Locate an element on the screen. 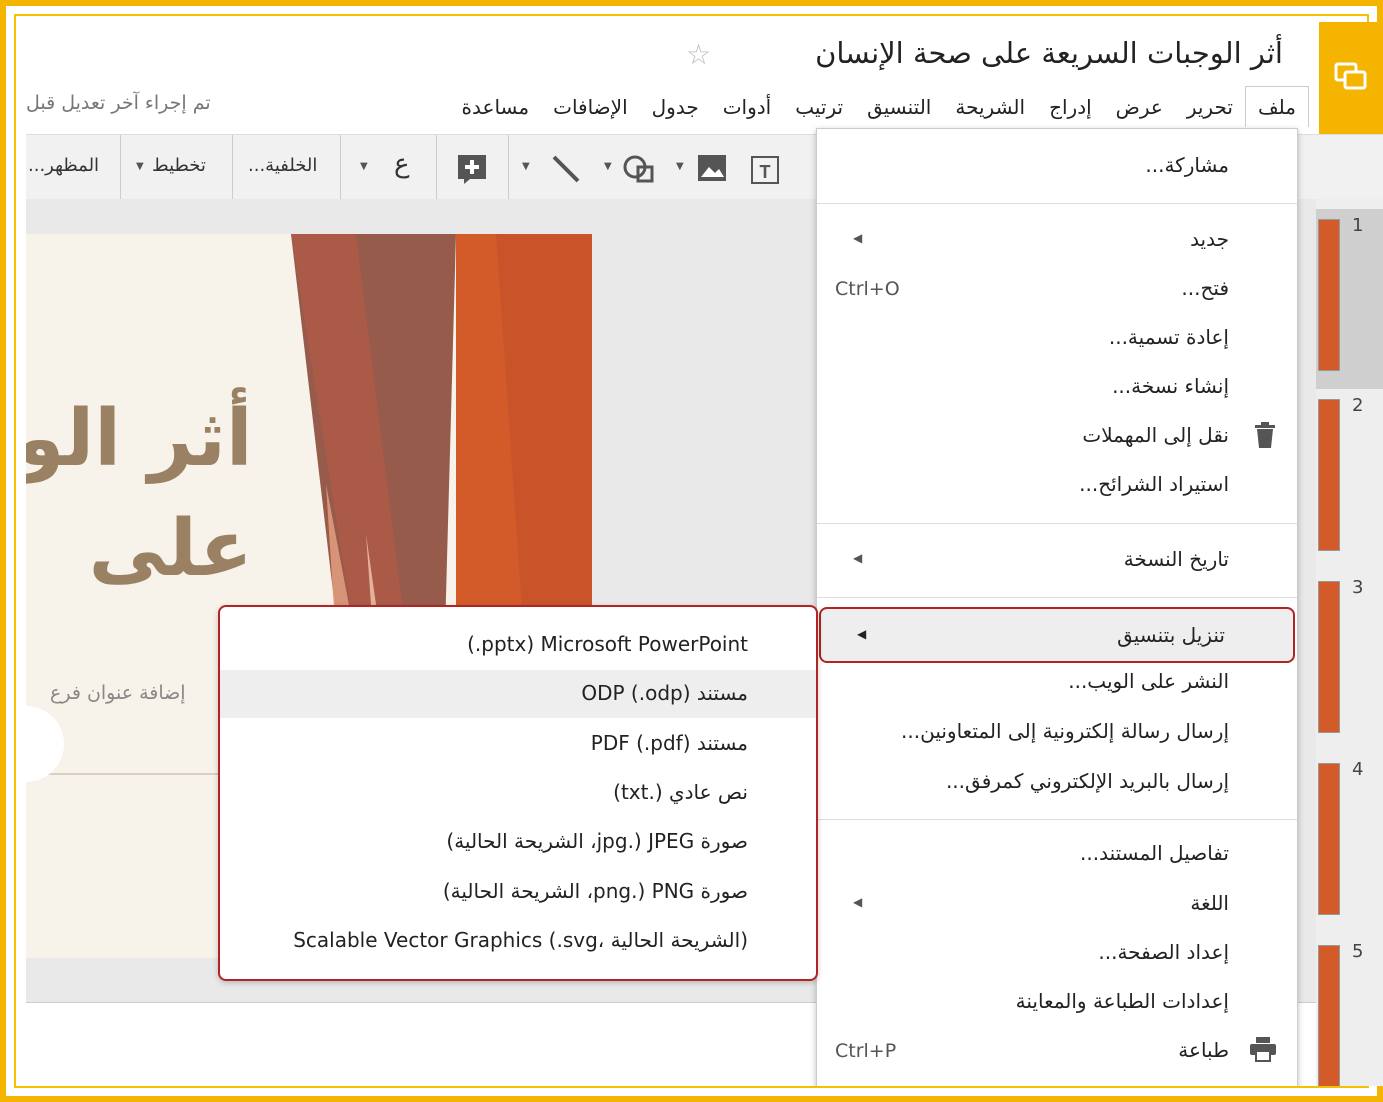 The width and height of the screenshot is (1383, 1102). image-caret-icon: ▼ is located at coordinates (680, 166).